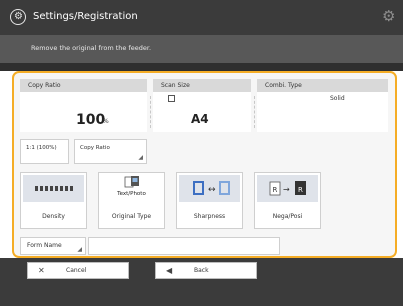  I want to click on copy-ratio-button: Copy Ratio ◢, so click(110, 151).